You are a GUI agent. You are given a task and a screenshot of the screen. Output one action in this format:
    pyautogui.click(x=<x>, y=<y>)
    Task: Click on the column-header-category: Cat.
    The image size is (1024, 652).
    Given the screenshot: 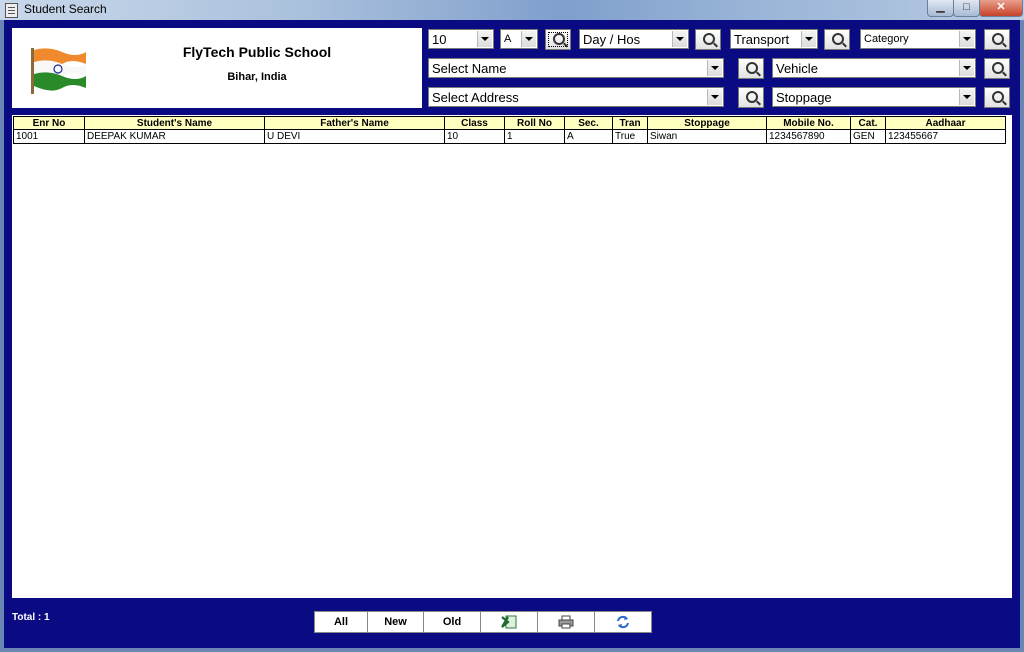 What is the action you would take?
    pyautogui.click(x=868, y=123)
    